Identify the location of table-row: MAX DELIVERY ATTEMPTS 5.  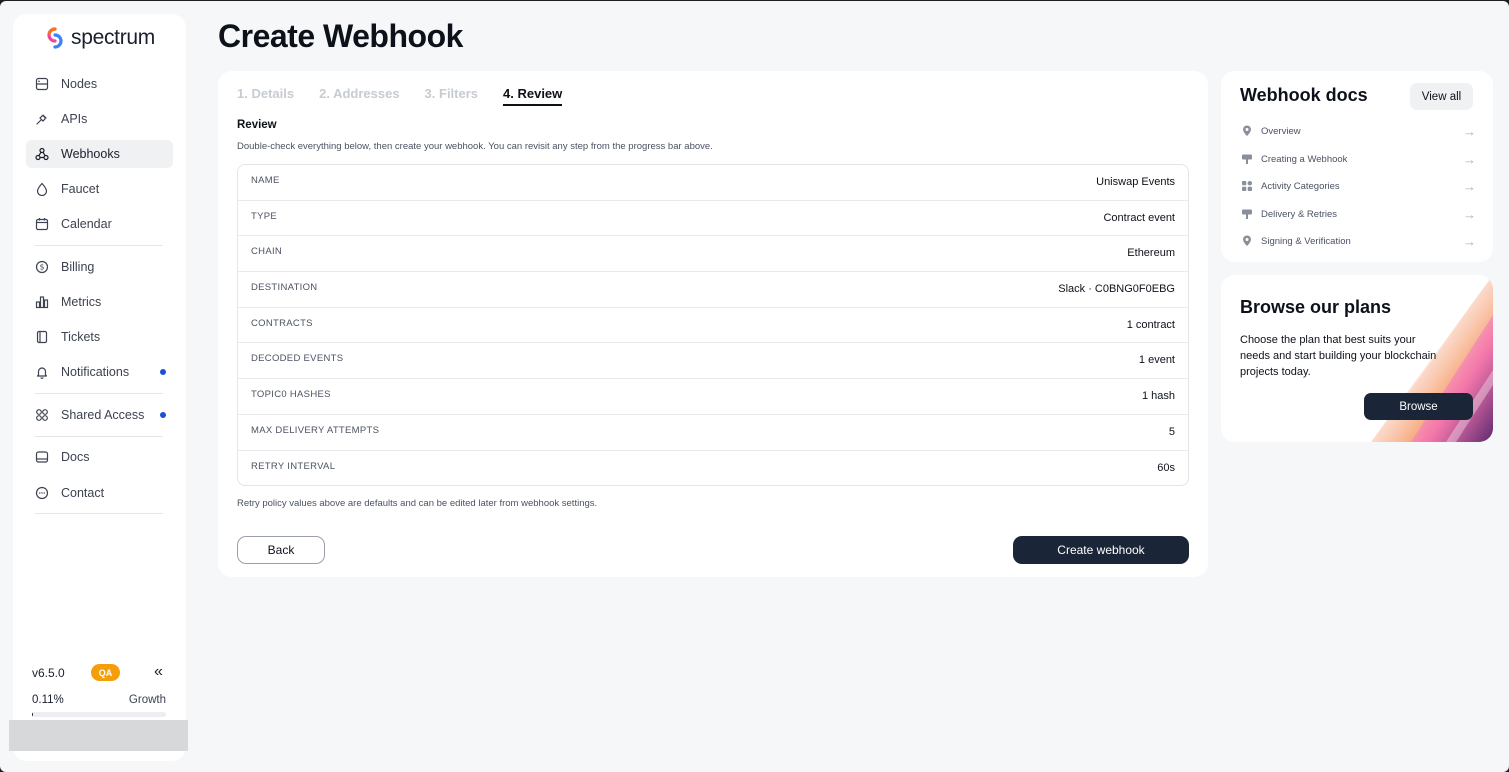
(713, 433).